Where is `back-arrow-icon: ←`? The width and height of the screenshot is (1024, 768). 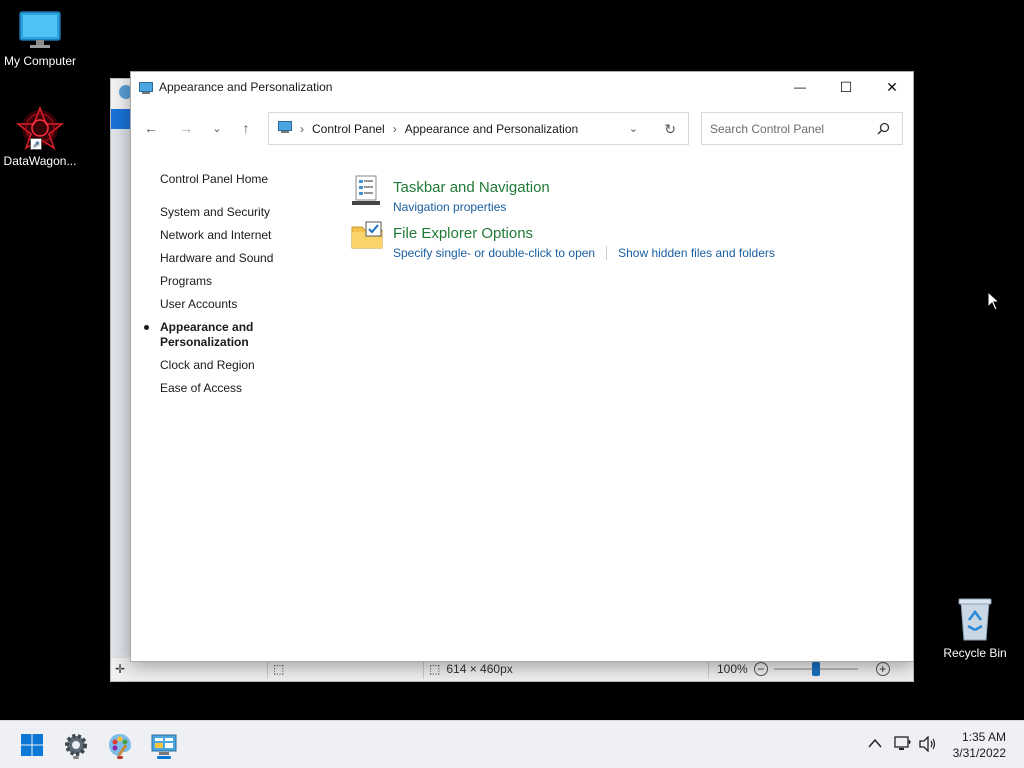 back-arrow-icon: ← is located at coordinates (151, 128).